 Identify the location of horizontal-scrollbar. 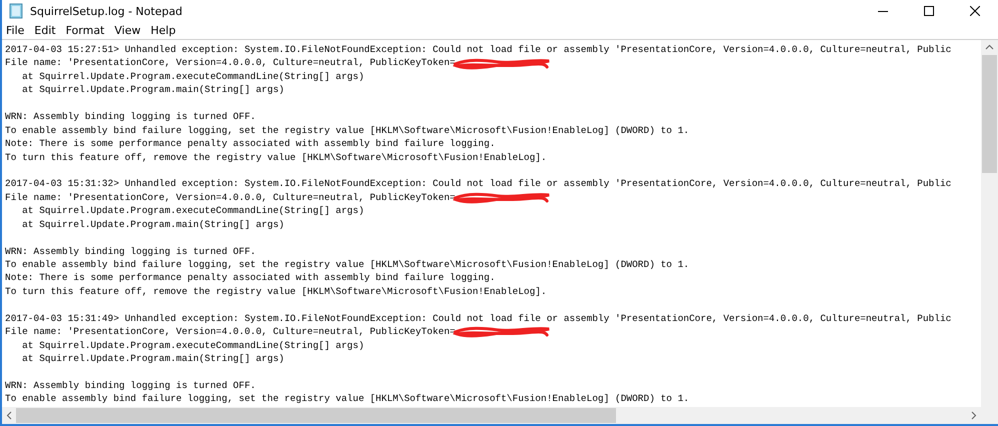
(491, 415).